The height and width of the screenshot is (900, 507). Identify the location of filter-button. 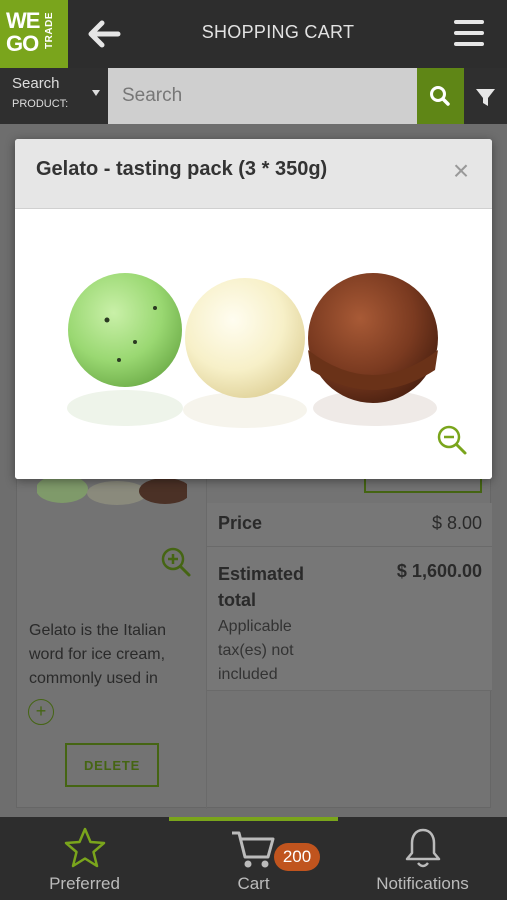
(485, 96).